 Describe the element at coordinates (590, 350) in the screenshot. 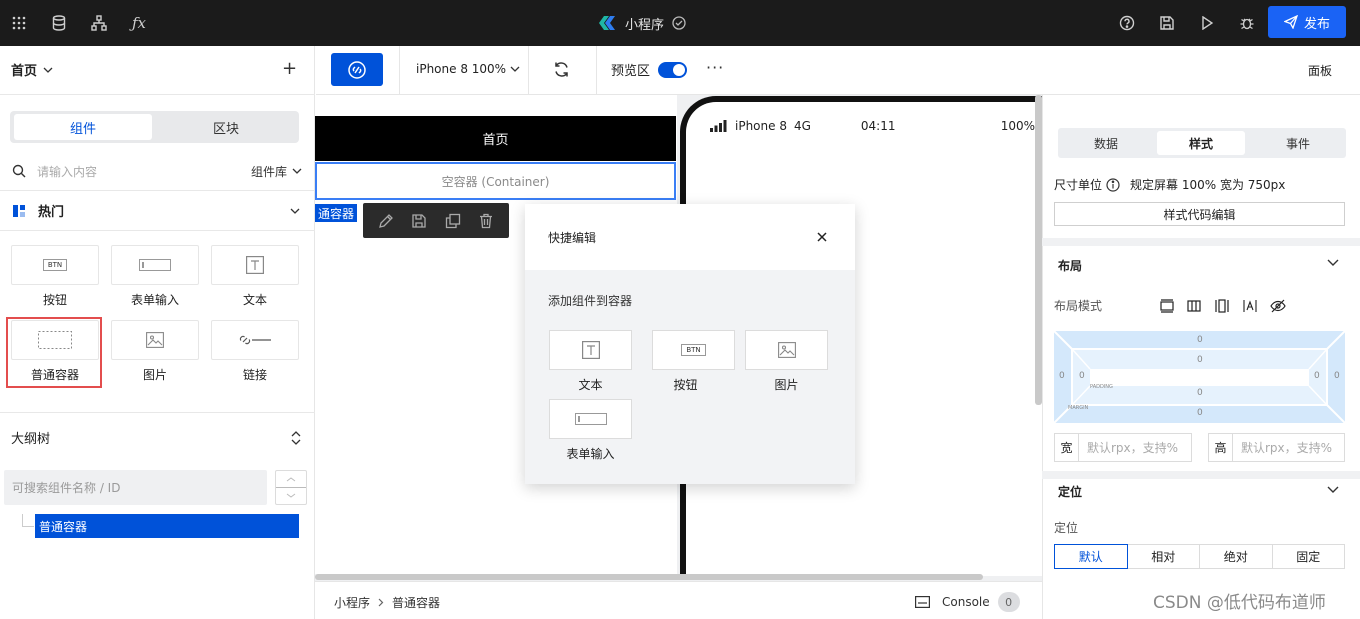

I see `quick-add-text` at that location.